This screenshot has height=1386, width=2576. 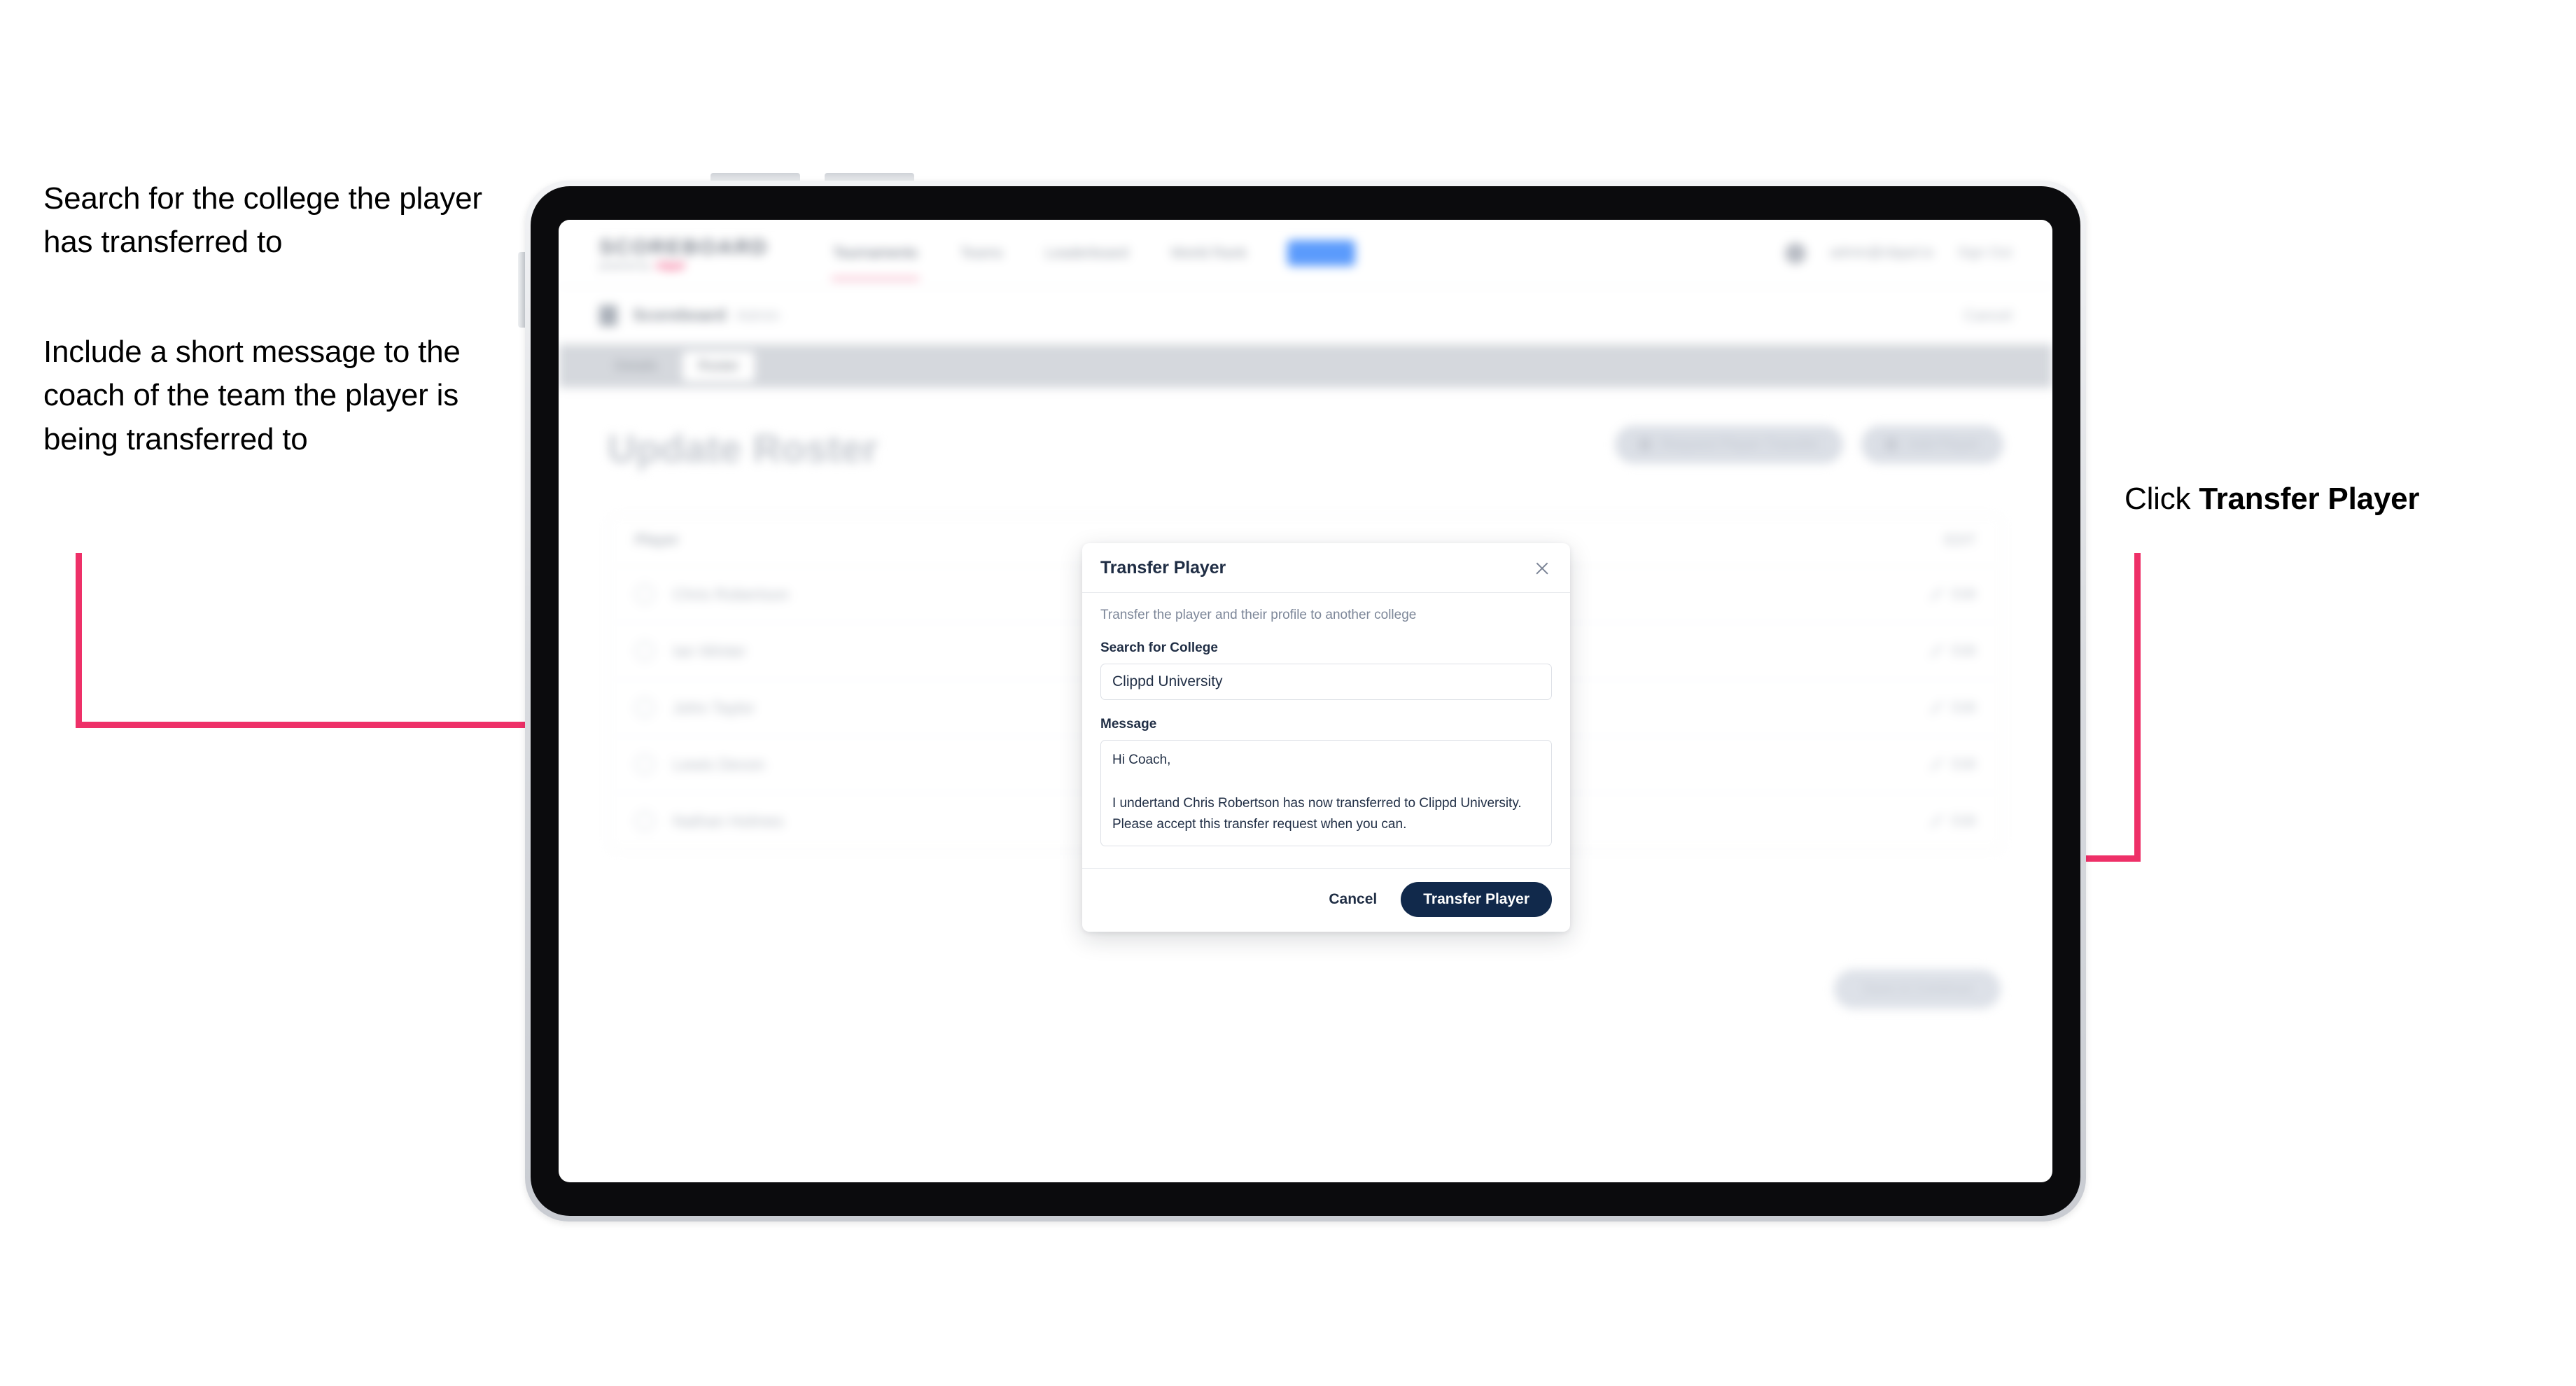 What do you see at coordinates (1305, 366) in the screenshot?
I see `tabs-bar: Details Roster` at bounding box center [1305, 366].